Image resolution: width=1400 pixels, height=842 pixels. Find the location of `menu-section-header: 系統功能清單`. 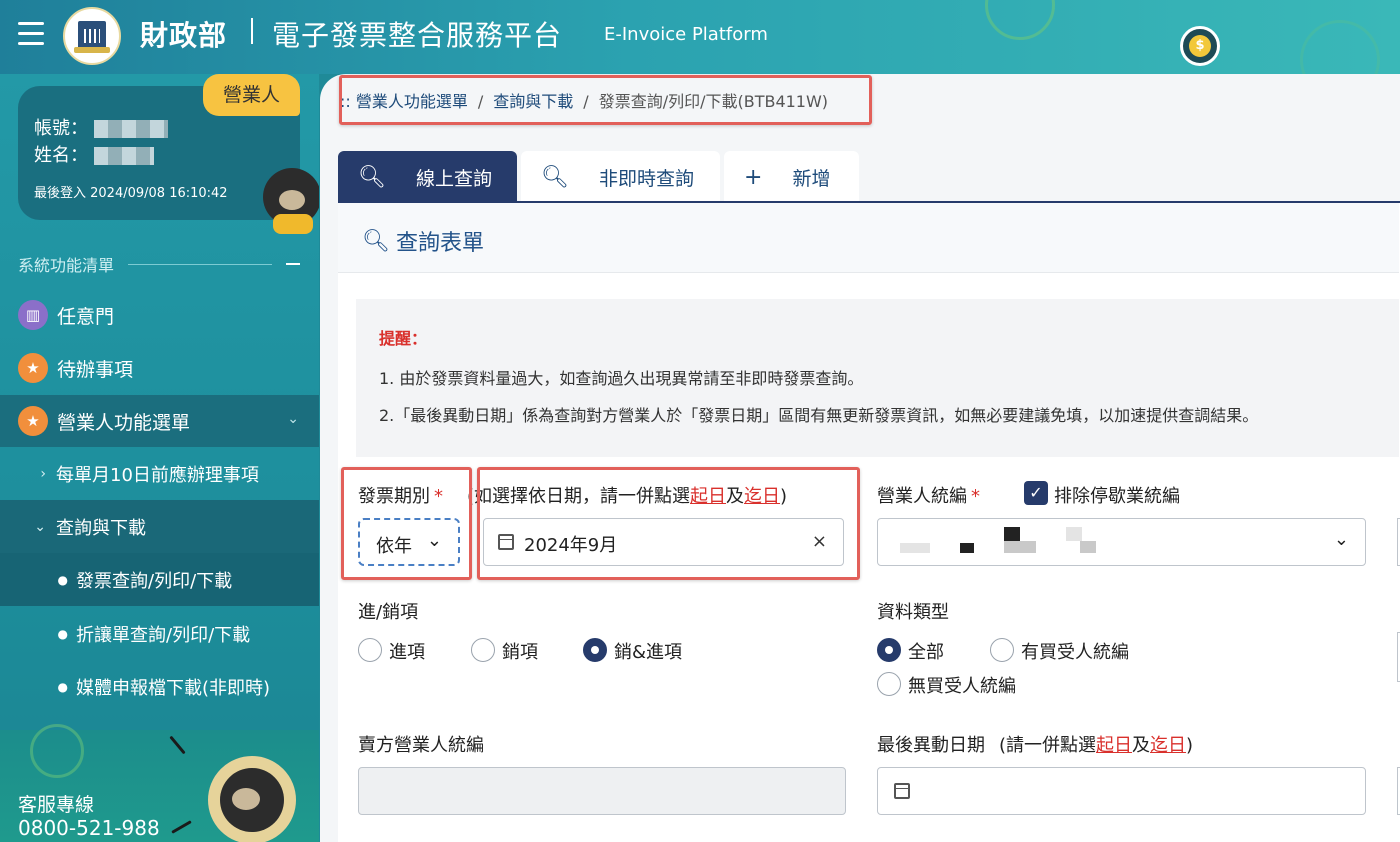

menu-section-header: 系統功能清單 is located at coordinates (159, 264).